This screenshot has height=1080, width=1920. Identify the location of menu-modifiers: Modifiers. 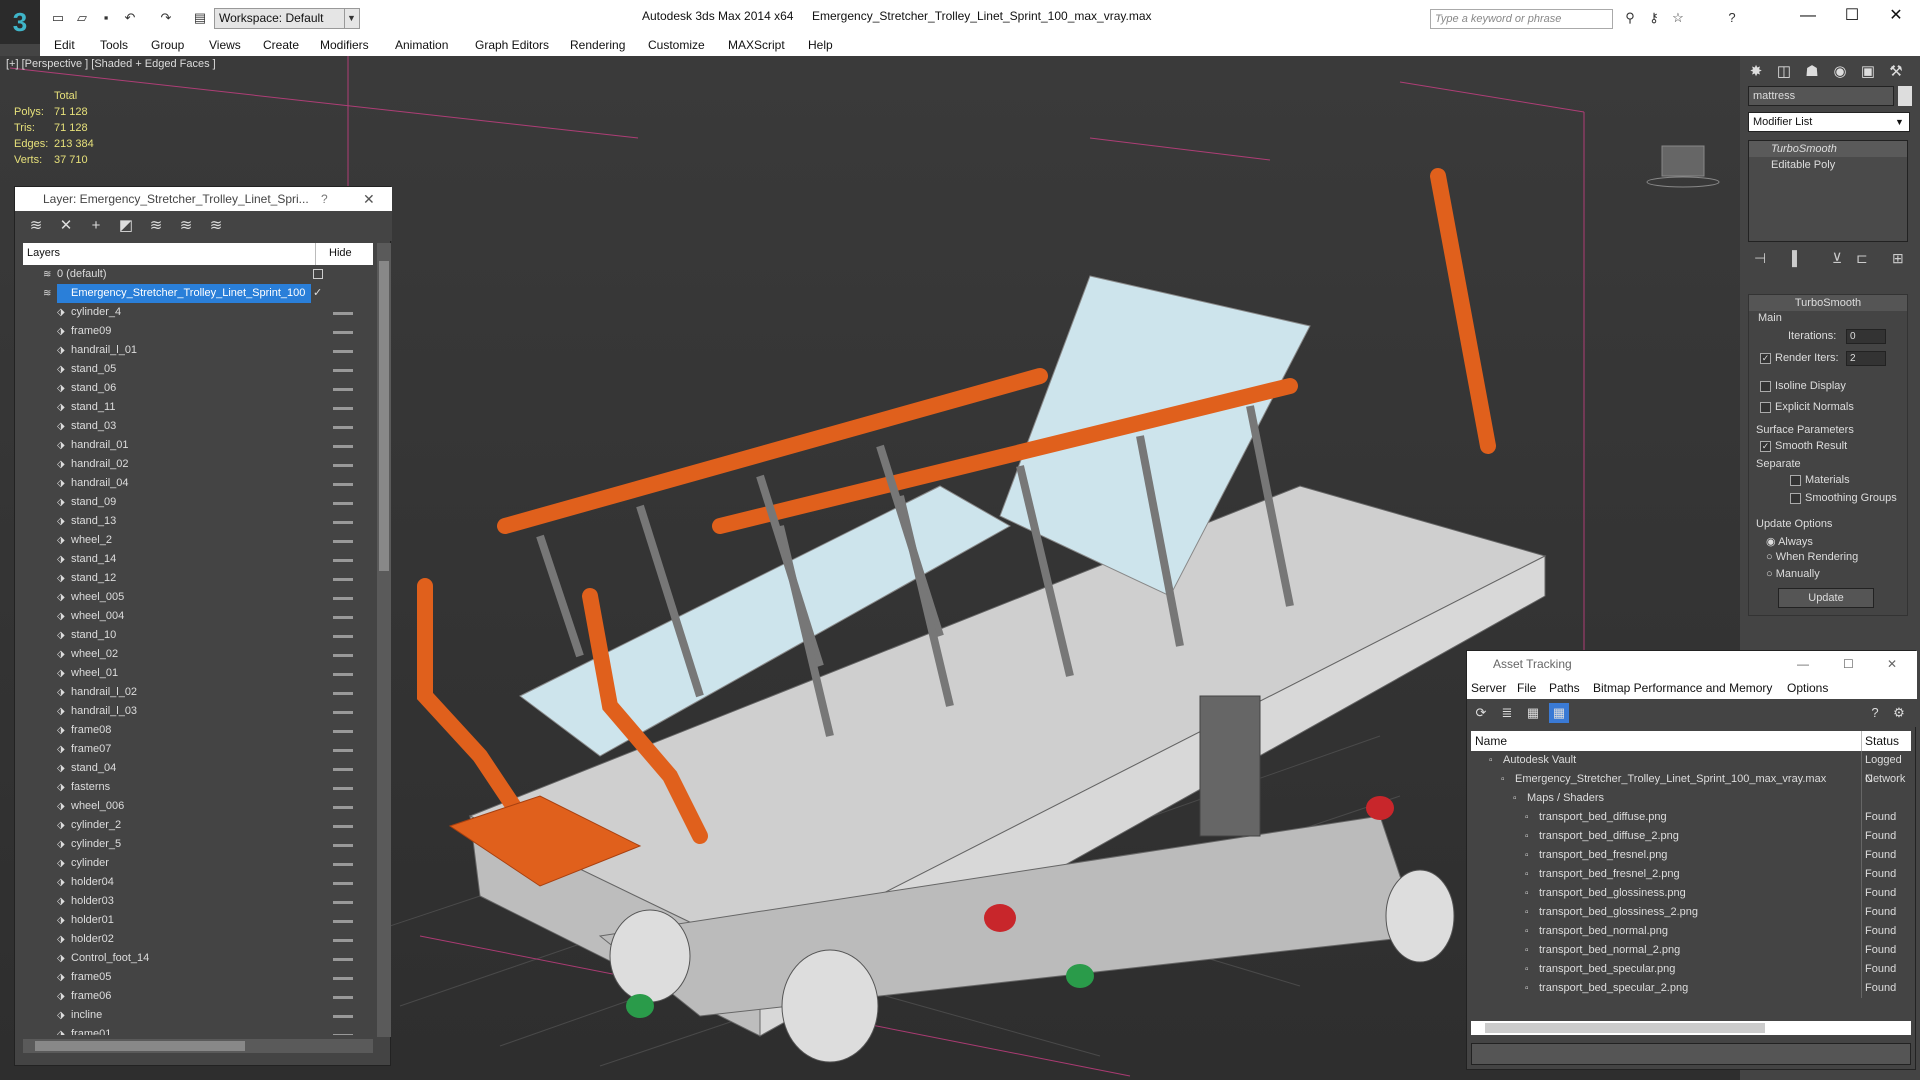
(344, 45).